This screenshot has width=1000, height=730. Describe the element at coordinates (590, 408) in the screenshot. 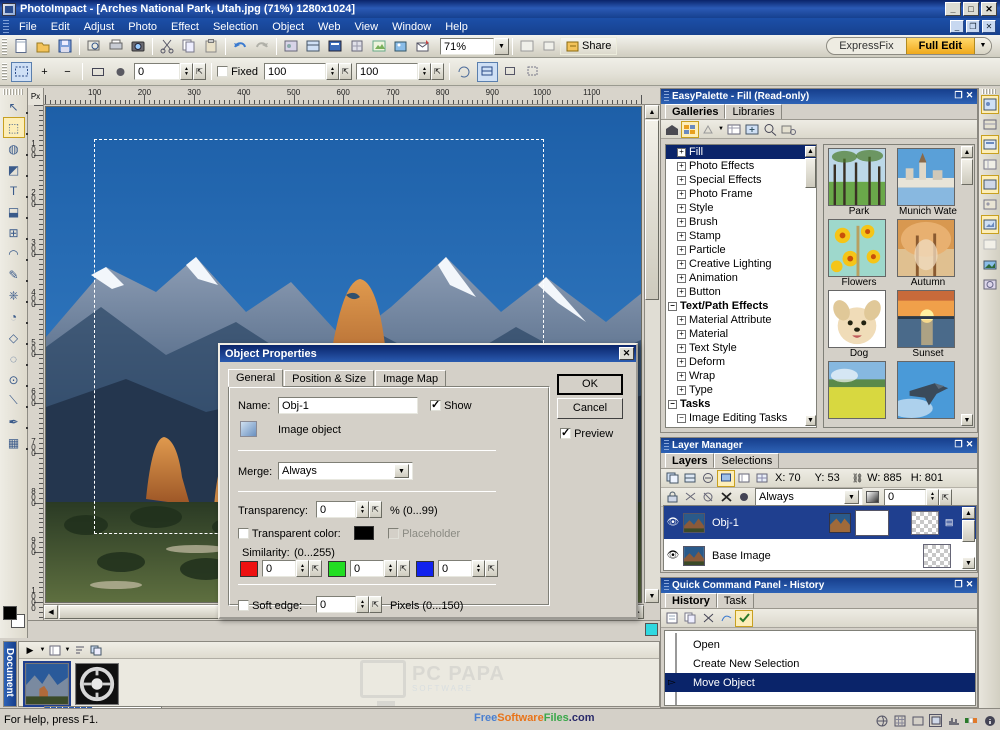

I see `cancel-button: Cancel` at that location.